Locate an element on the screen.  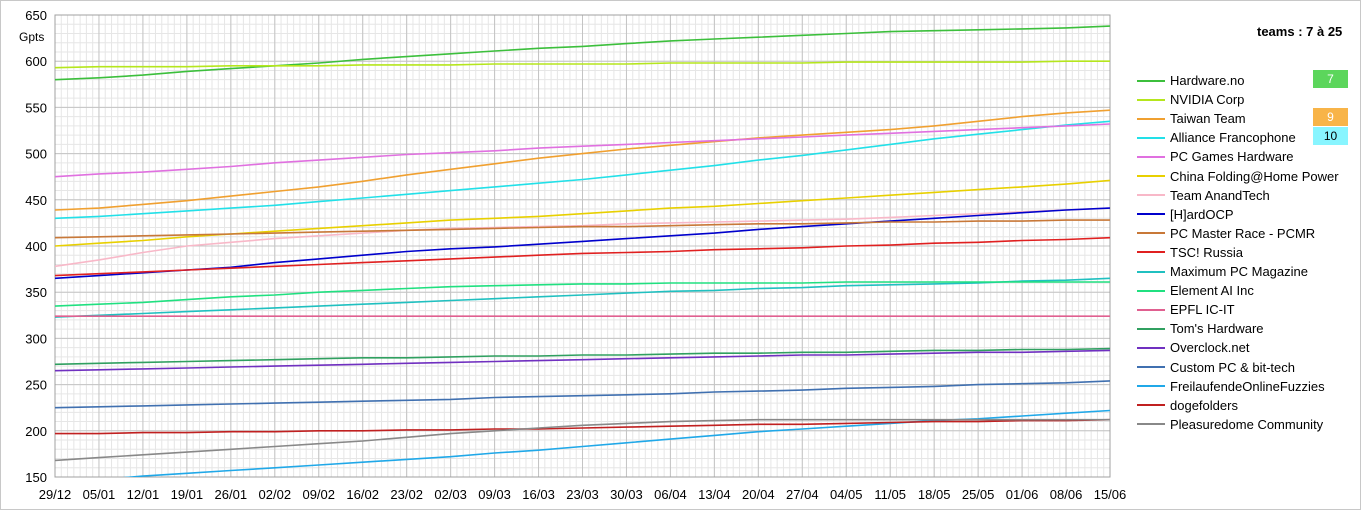
y-tick-label: 600 is located at coordinates (36, 61).